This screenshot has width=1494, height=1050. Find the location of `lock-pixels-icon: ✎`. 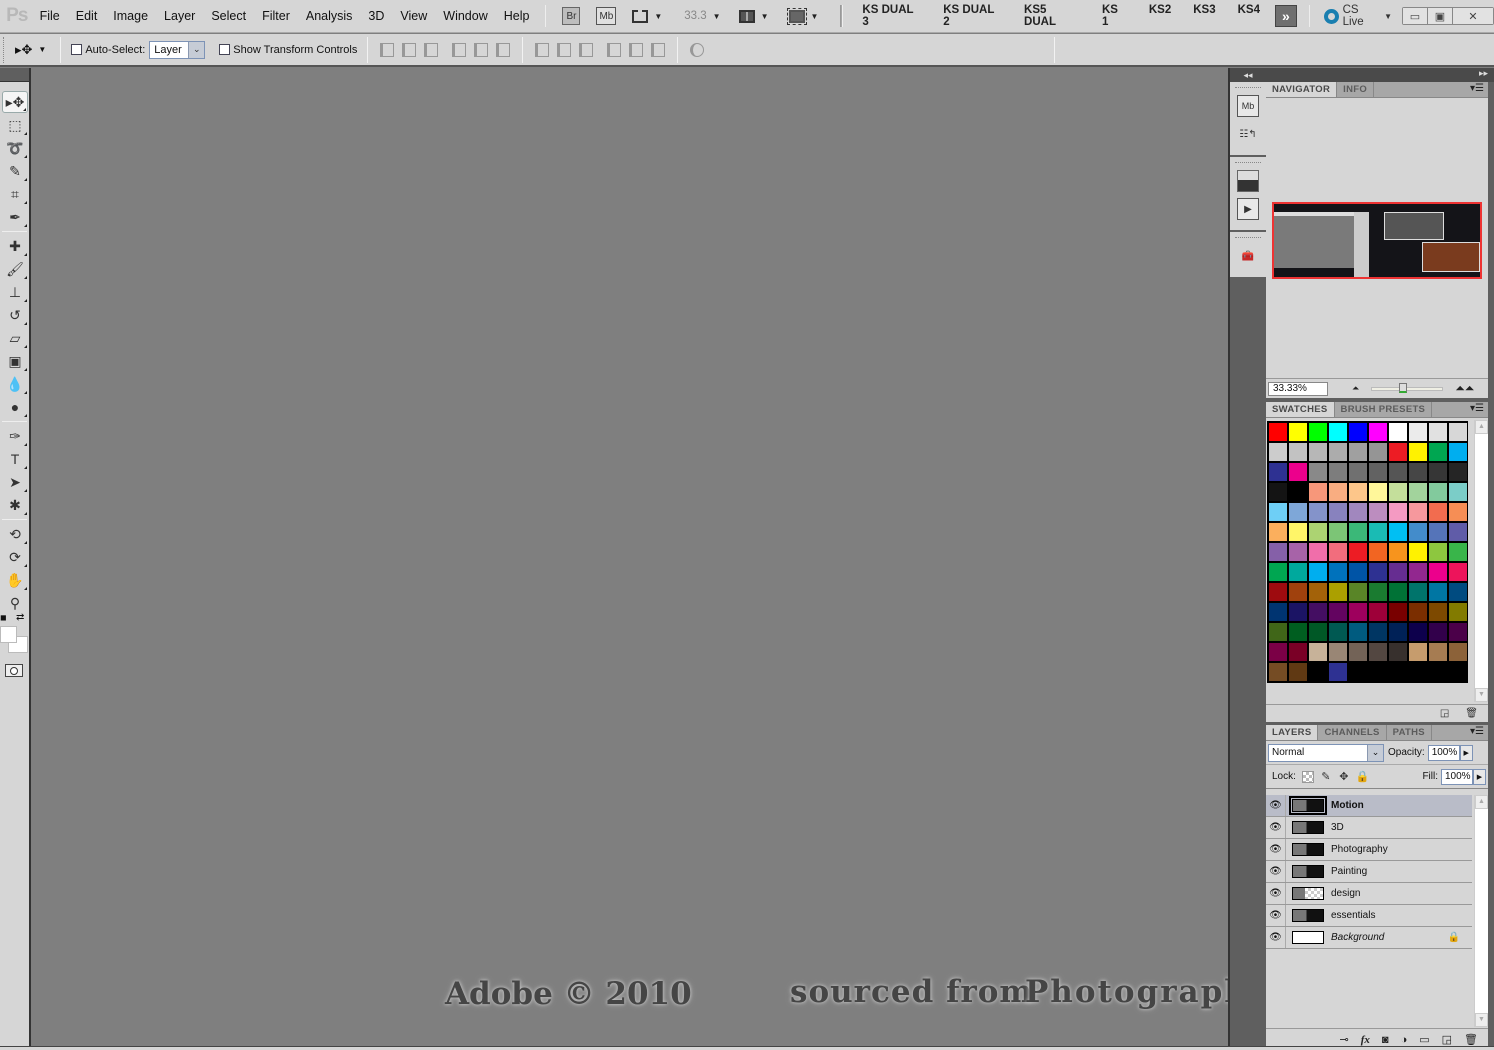

lock-pixels-icon: ✎ is located at coordinates (1326, 777).